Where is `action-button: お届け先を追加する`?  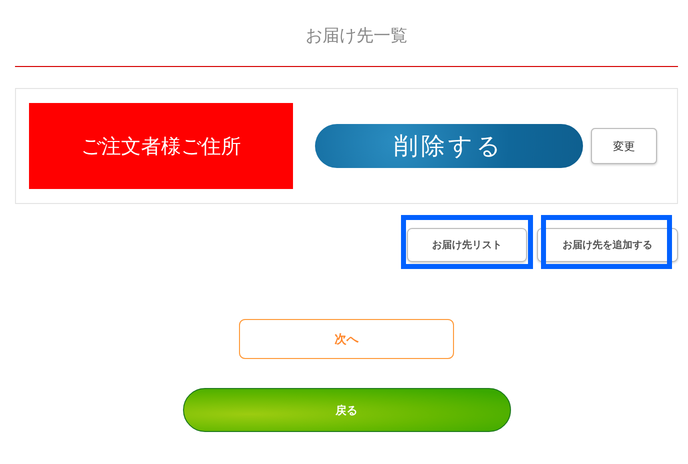
action-button: お届け先を追加する is located at coordinates (607, 245).